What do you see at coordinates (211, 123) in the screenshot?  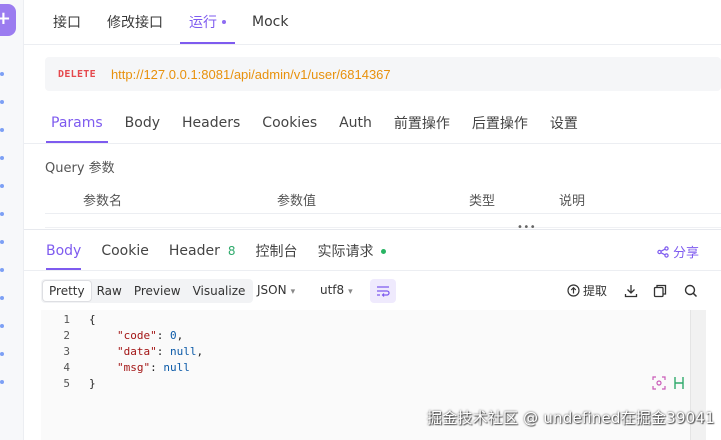 I see `tab-headers: Headers` at bounding box center [211, 123].